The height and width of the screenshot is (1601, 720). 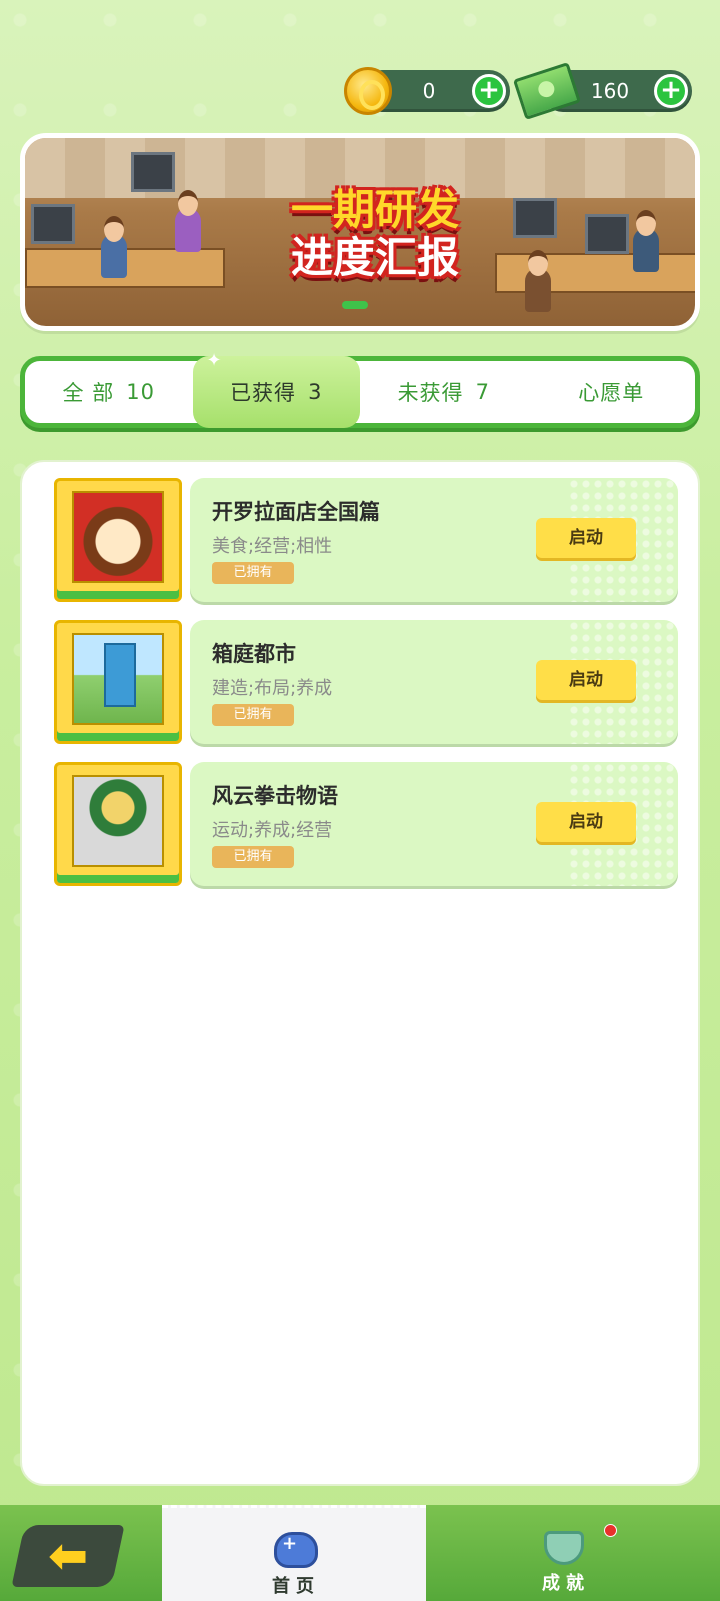 I want to click on tab-owned: 已获得 3, so click(x=276, y=389).